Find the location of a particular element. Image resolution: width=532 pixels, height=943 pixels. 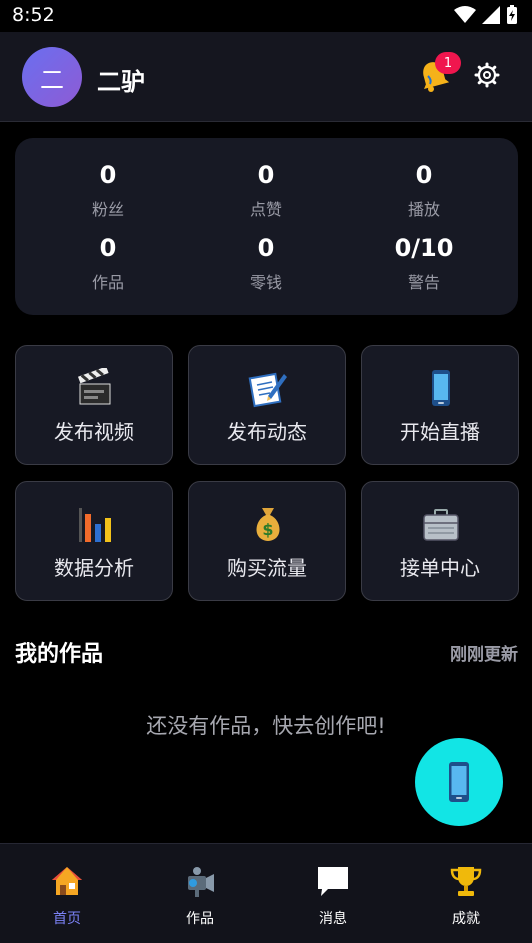

empty-works-text: 还没有作品，快去创作吧! is located at coordinates (266, 726).